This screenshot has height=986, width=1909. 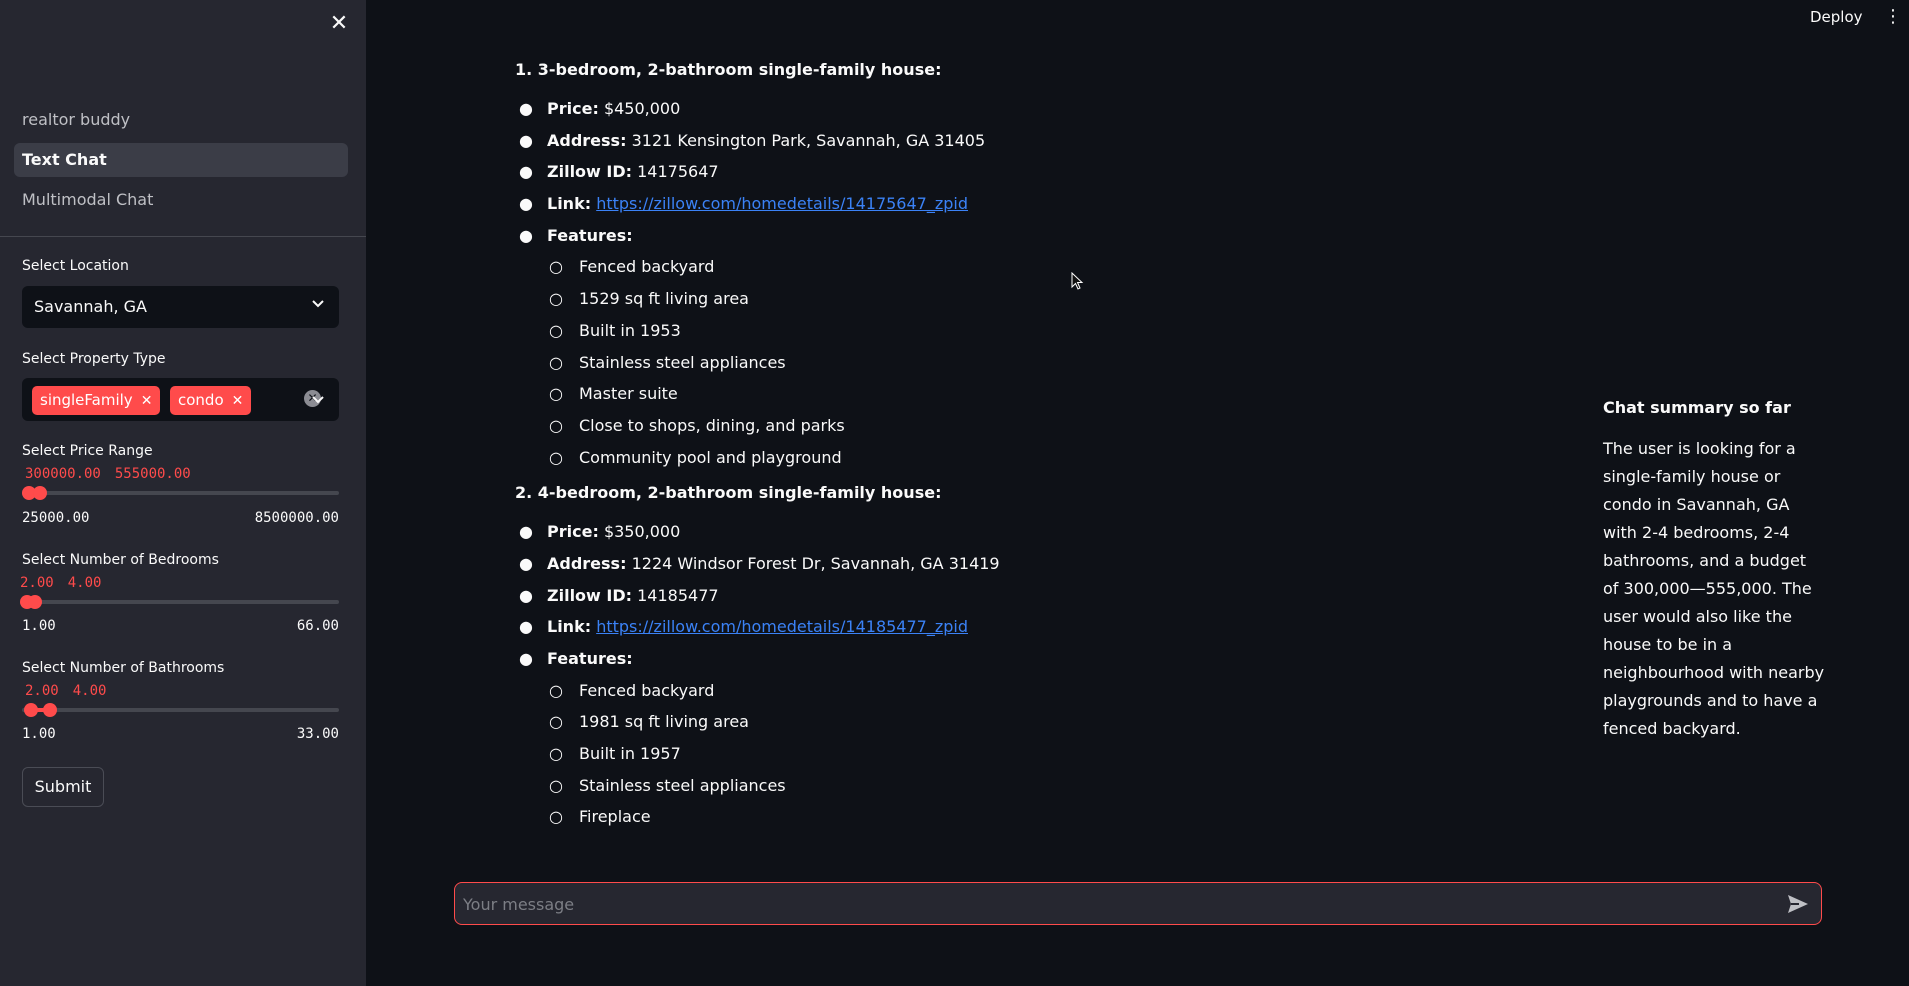 I want to click on bathrooms-slider-high-thumb, so click(x=50, y=710).